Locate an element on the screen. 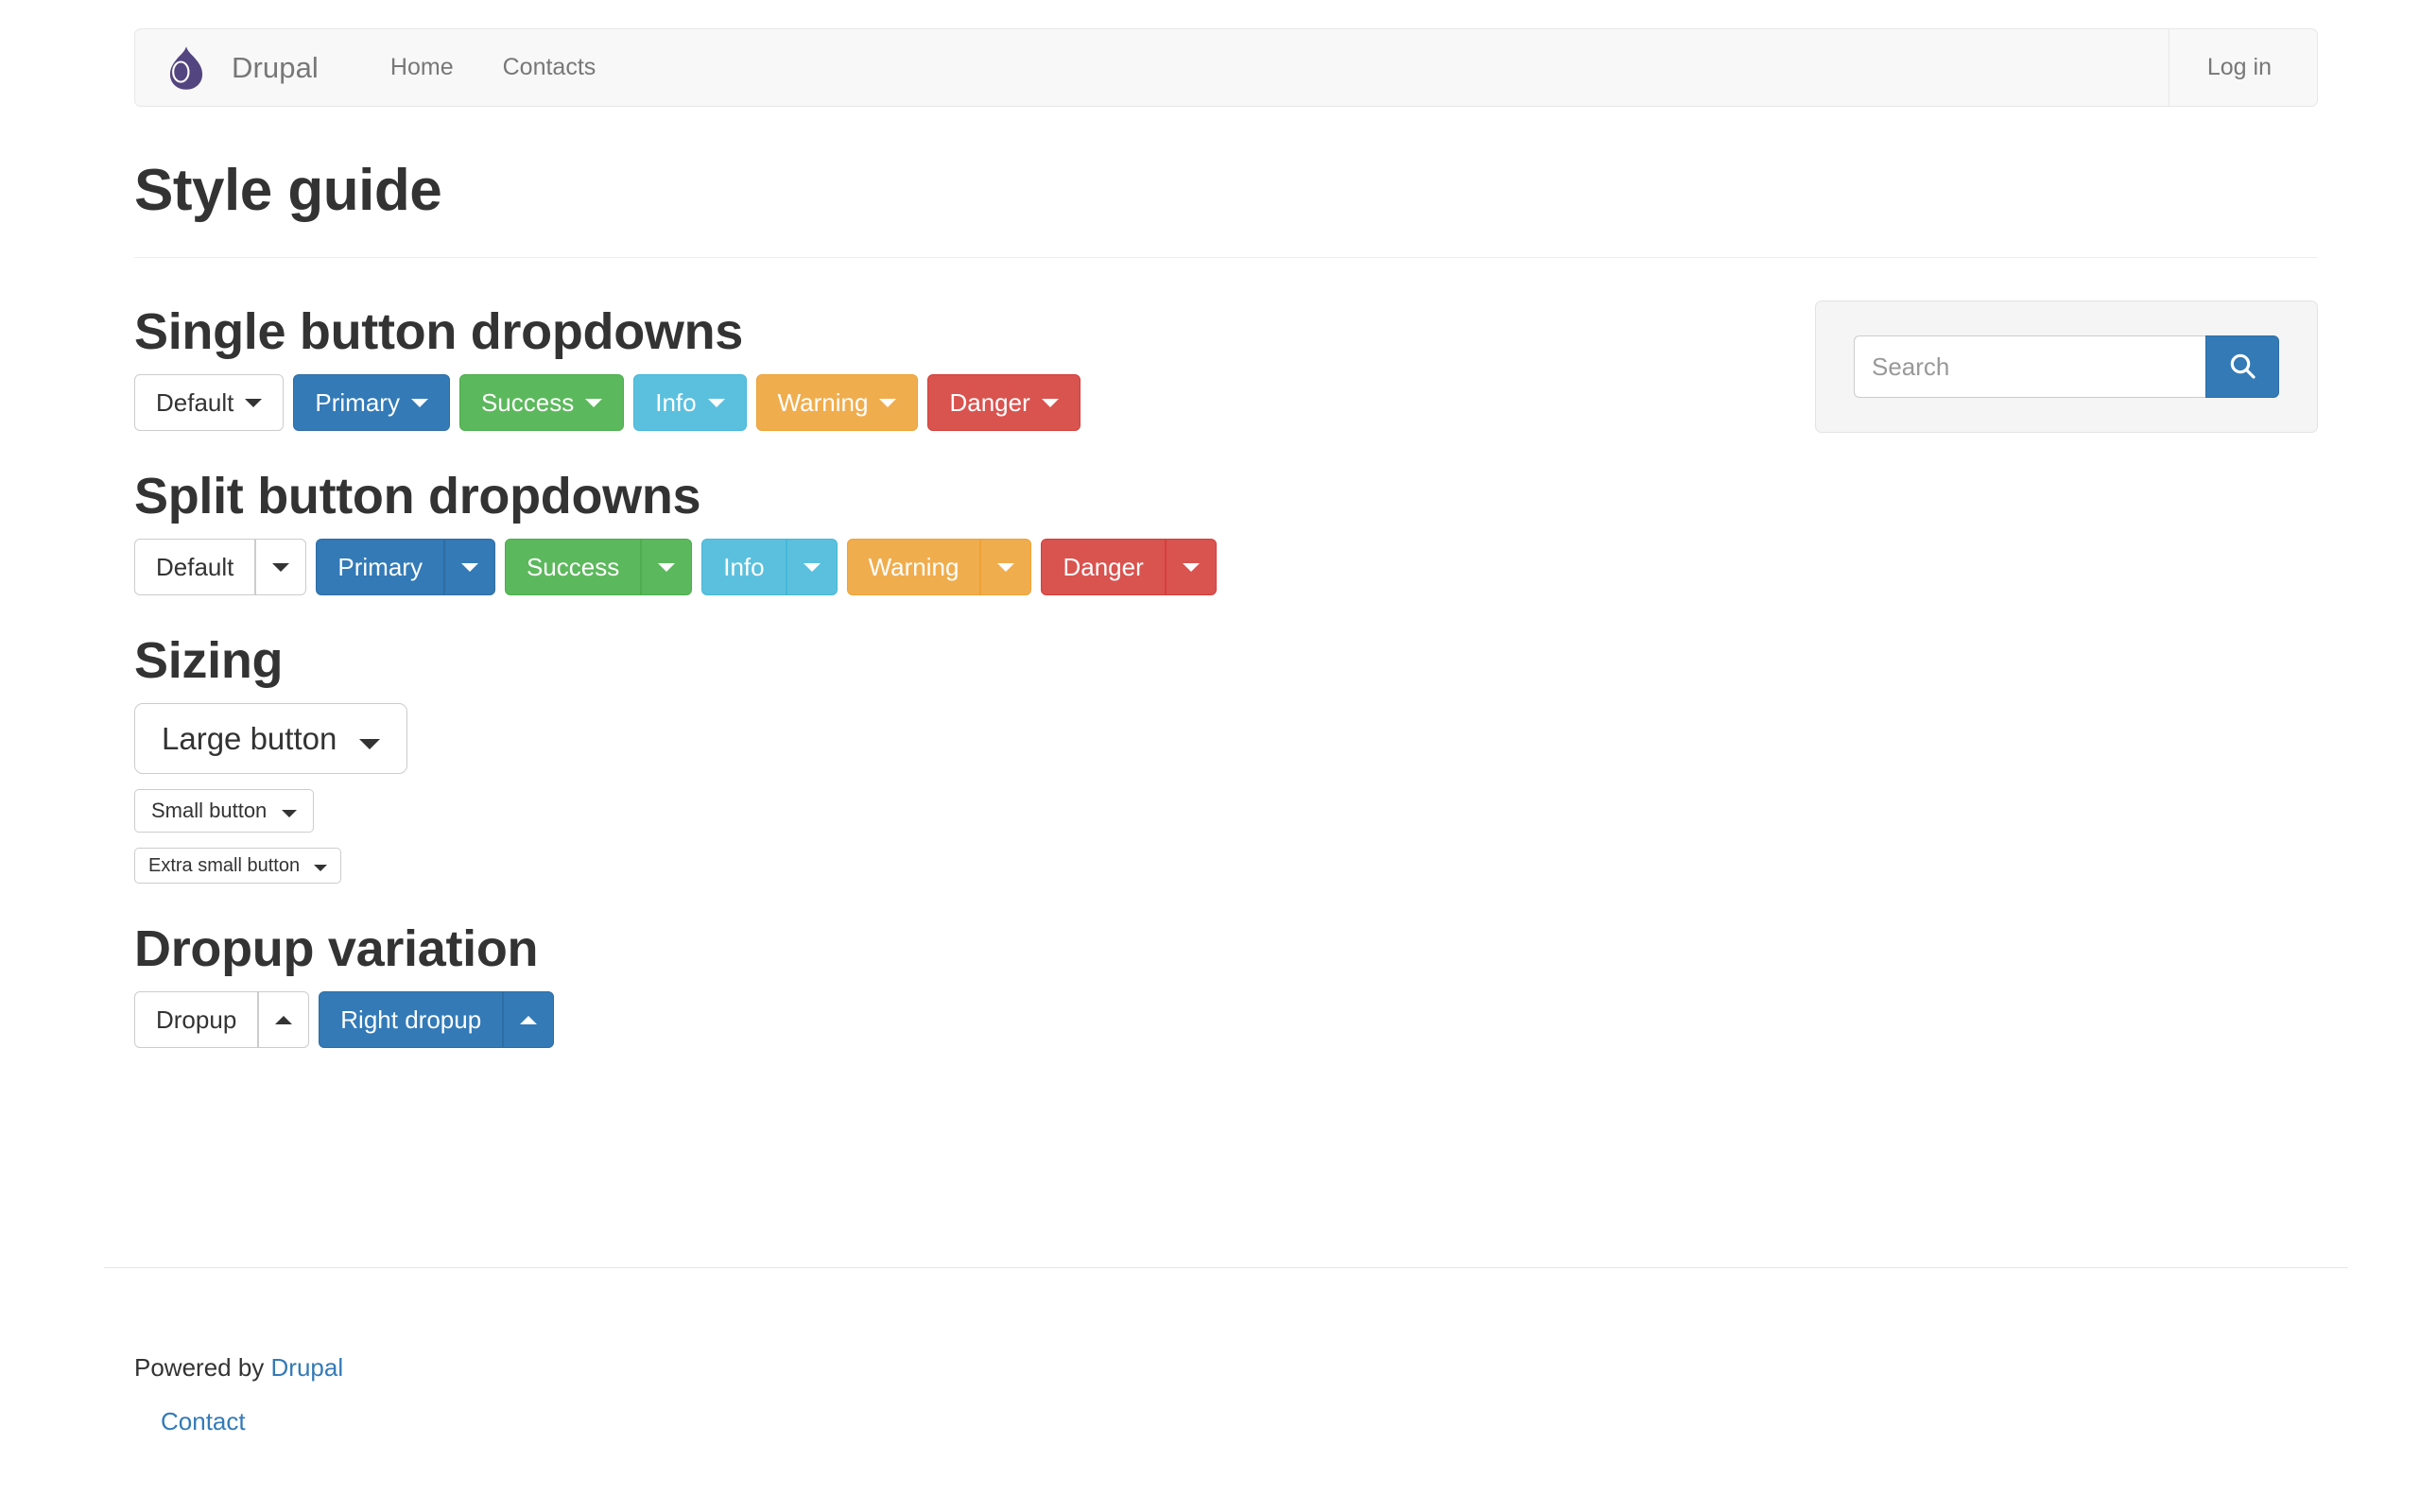  split-toggle-danger is located at coordinates (1191, 567).